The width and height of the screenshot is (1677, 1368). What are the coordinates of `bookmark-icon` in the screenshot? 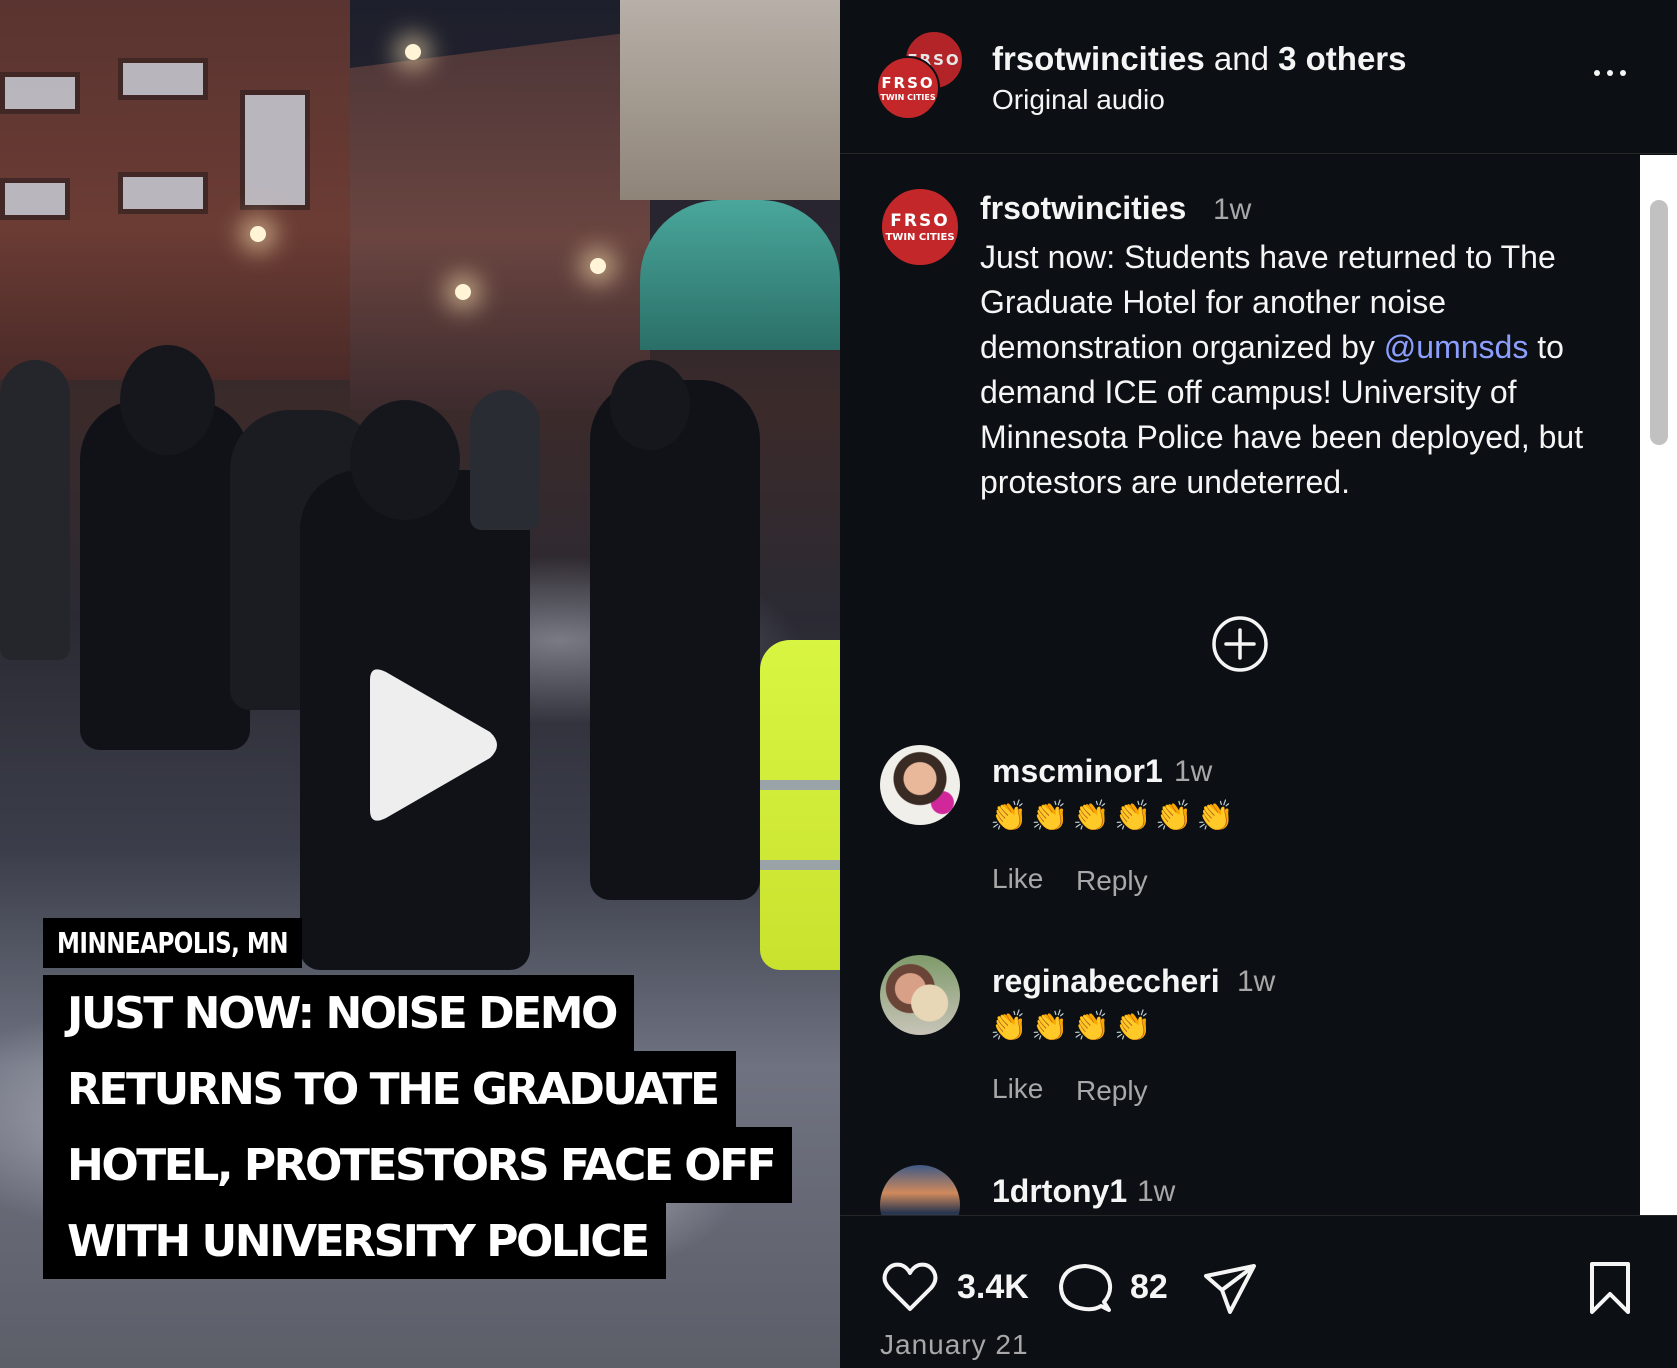 It's located at (1610, 1288).